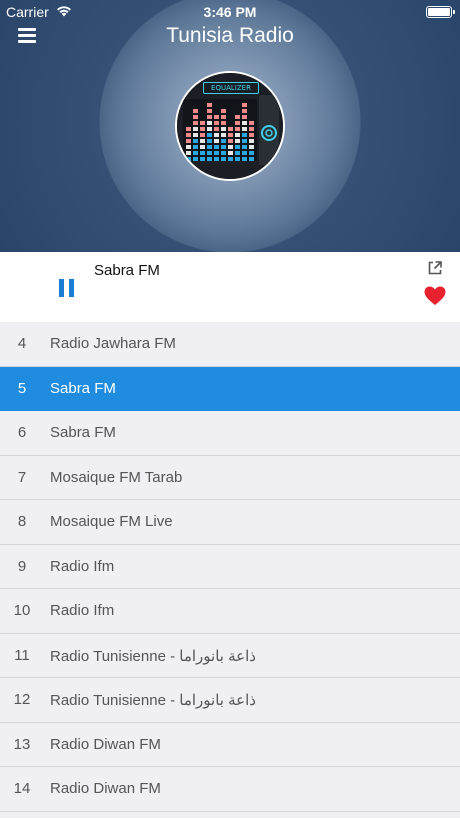 This screenshot has height=818, width=460. What do you see at coordinates (22, 388) in the screenshot?
I see `station-number: 5` at bounding box center [22, 388].